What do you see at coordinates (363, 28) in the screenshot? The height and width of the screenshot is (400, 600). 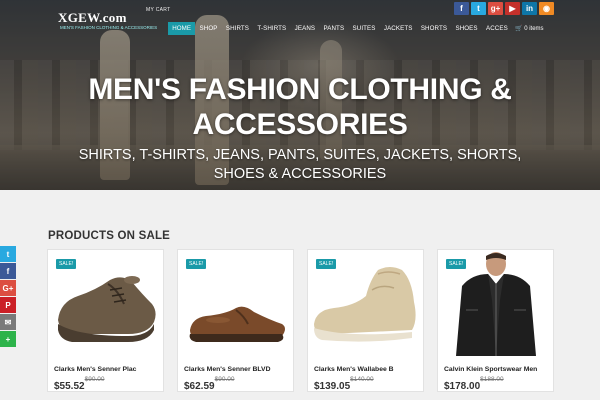 I see `nav-suites: SUITES` at bounding box center [363, 28].